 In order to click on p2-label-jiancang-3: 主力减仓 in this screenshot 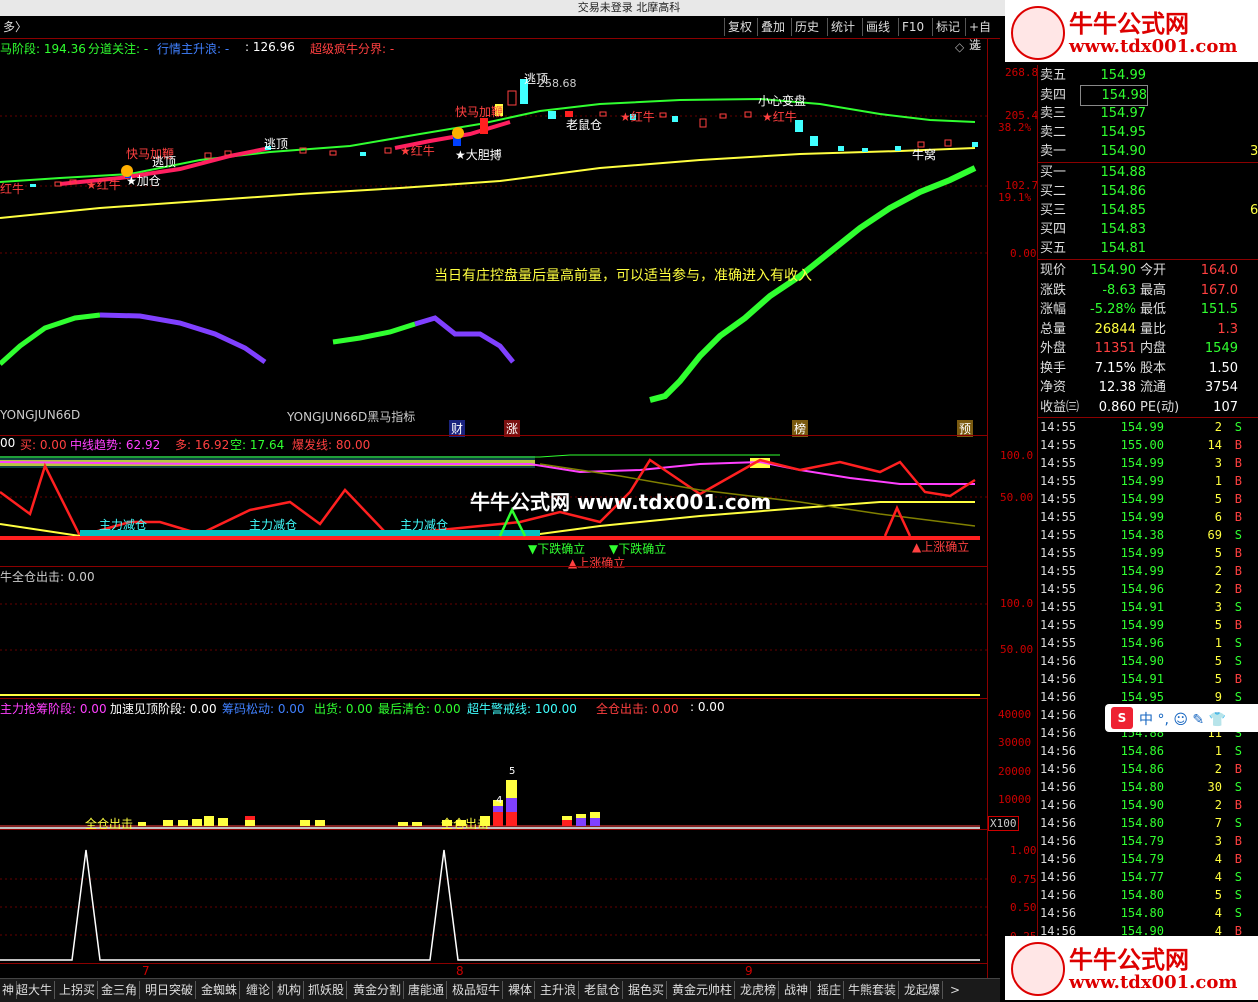, I will do `click(424, 525)`.